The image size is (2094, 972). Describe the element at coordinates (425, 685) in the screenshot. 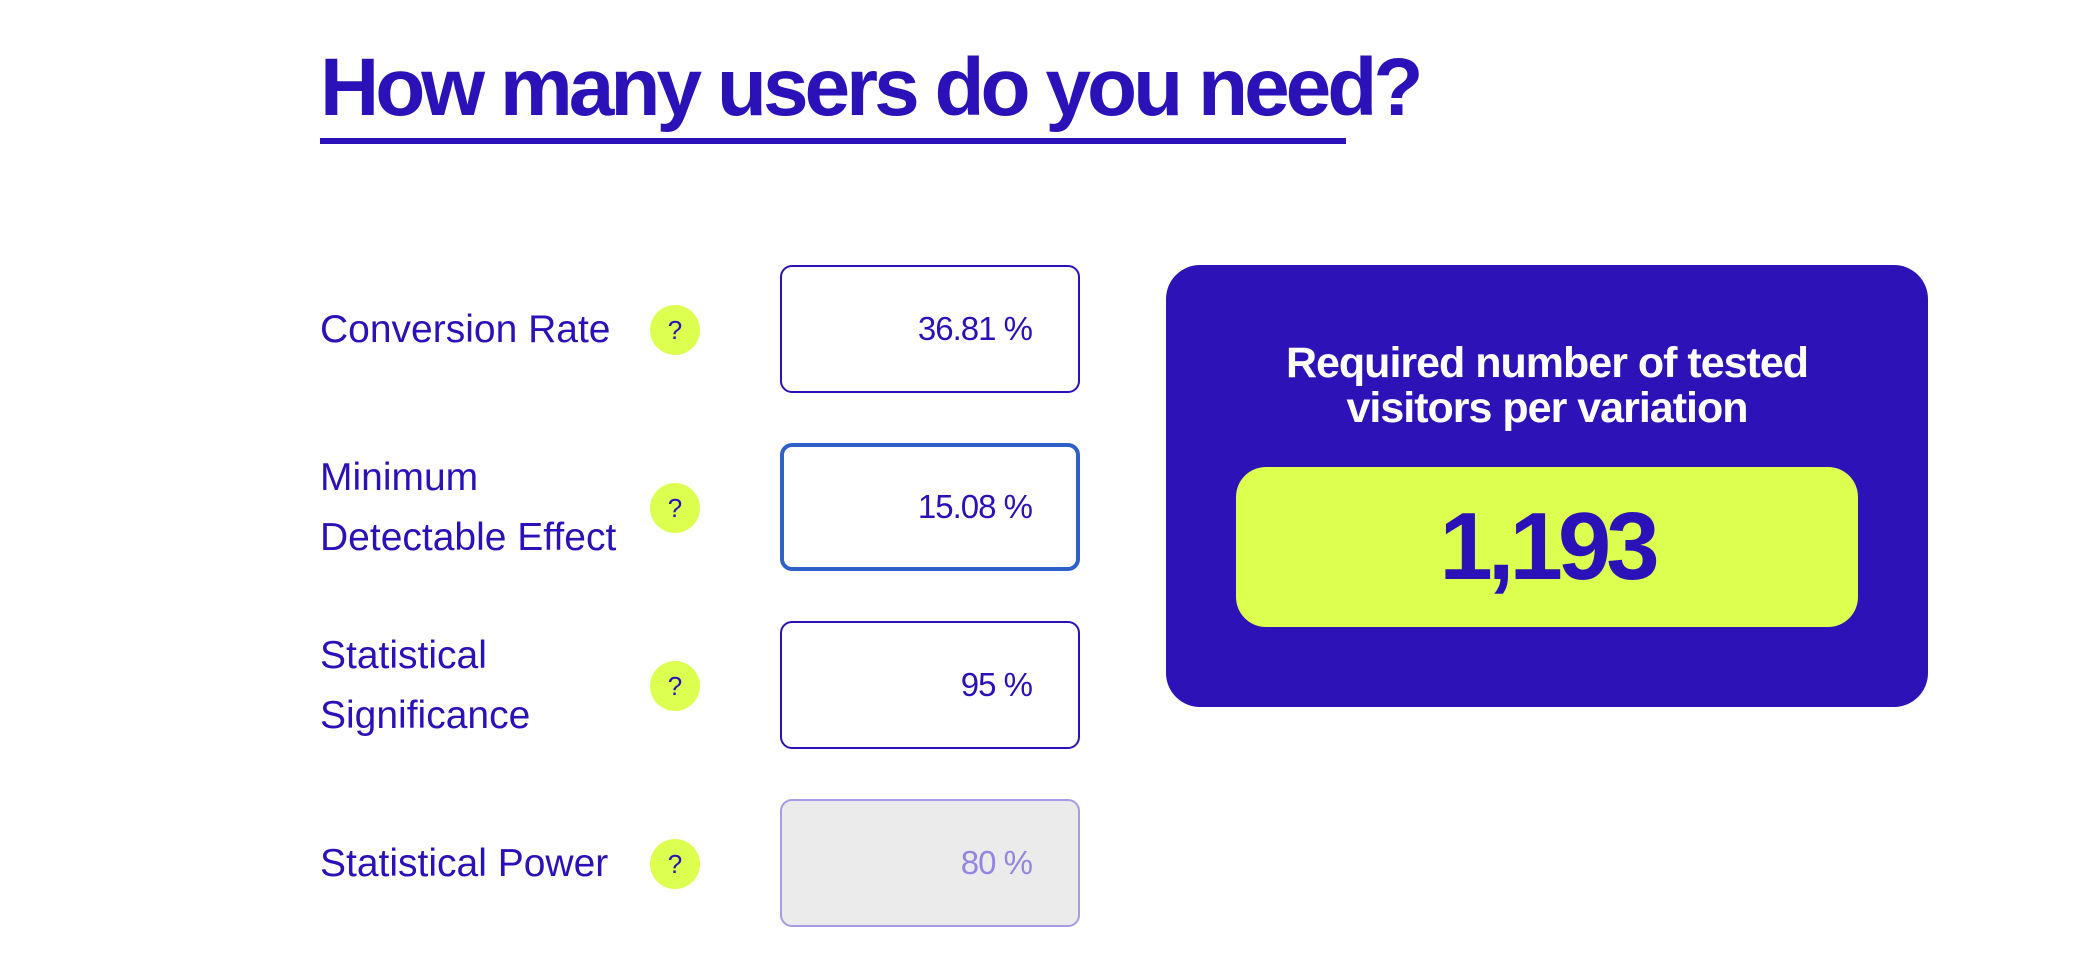

I see `statistical-significance-label: Statistical Significance` at that location.